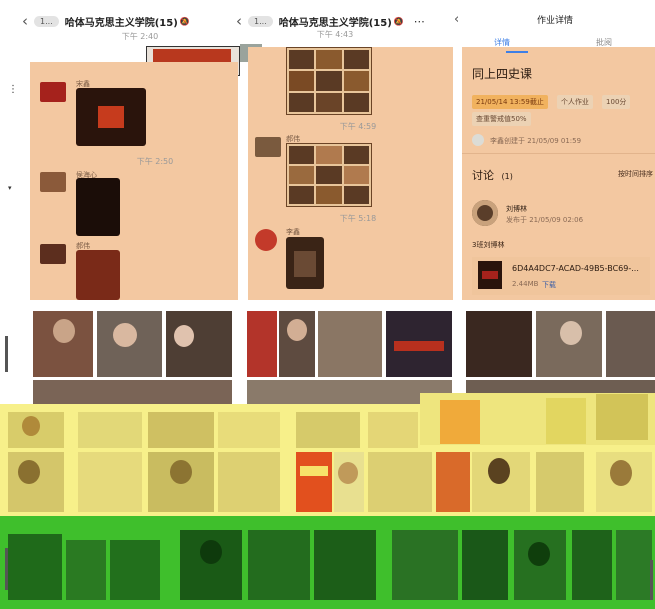 This screenshot has width=655, height=609. Describe the element at coordinates (419, 21) in the screenshot. I see `more-icon: ⋯` at that location.